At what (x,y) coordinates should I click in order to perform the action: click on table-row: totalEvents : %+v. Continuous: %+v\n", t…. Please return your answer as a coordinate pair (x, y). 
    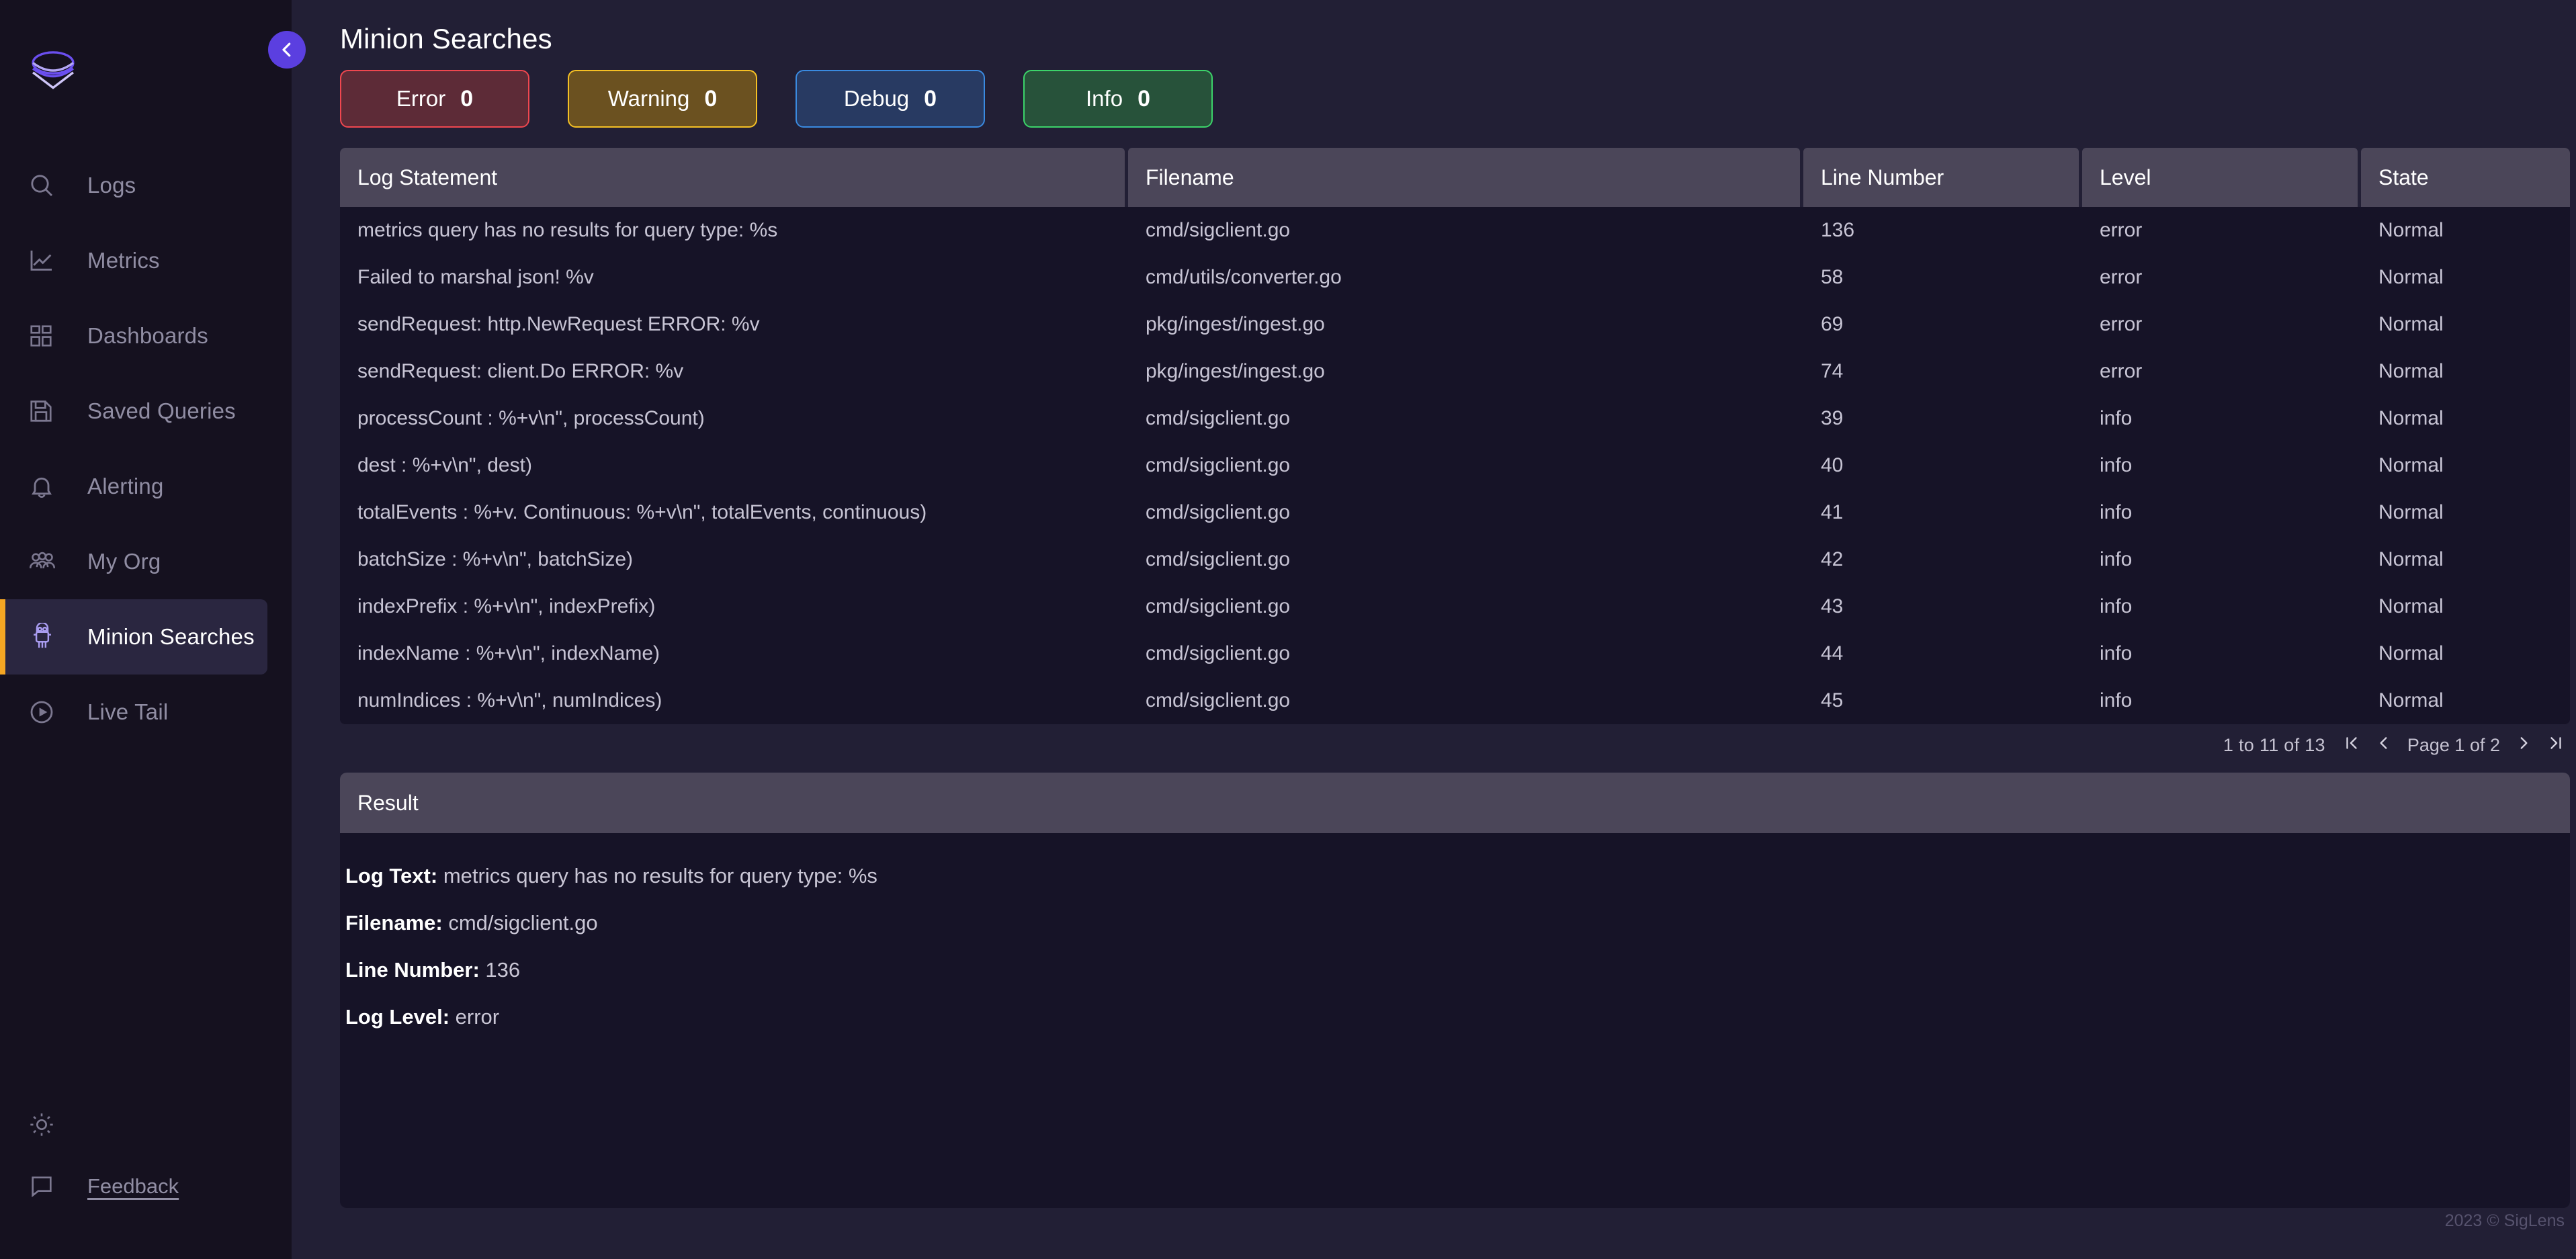
    Looking at the image, I should click on (1455, 512).